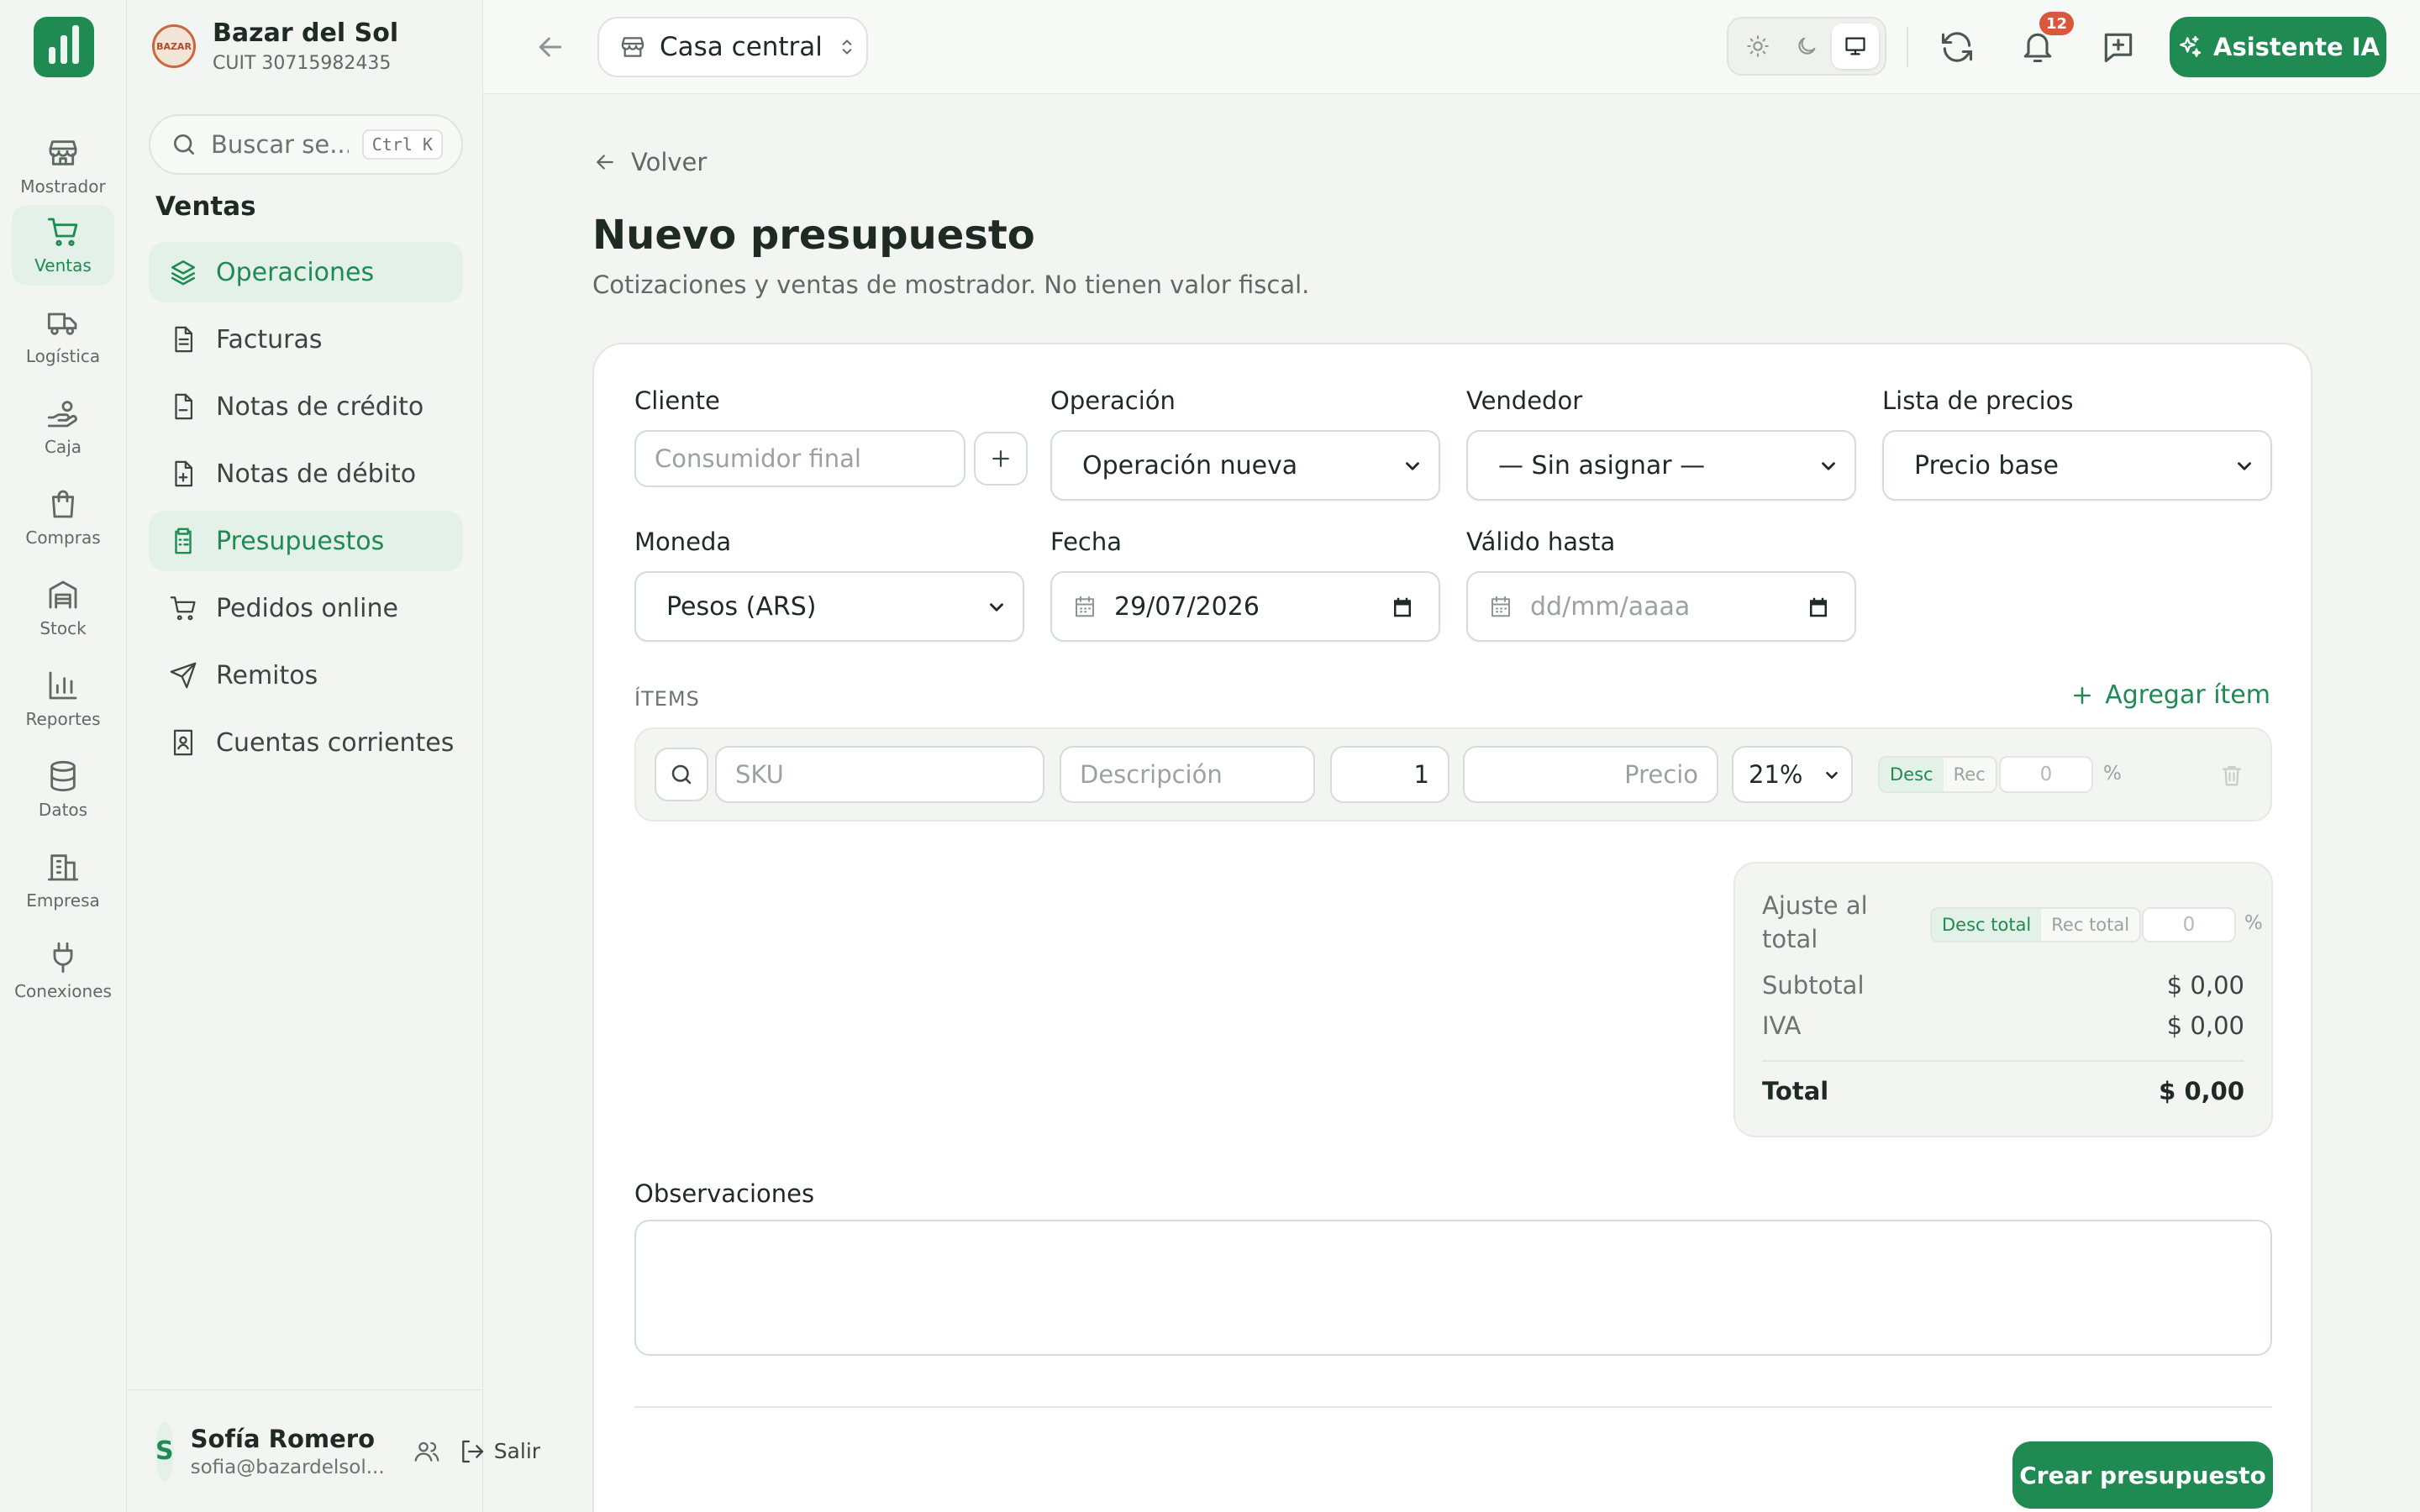  What do you see at coordinates (1912, 774) in the screenshot?
I see `desc-toggle: Desc` at bounding box center [1912, 774].